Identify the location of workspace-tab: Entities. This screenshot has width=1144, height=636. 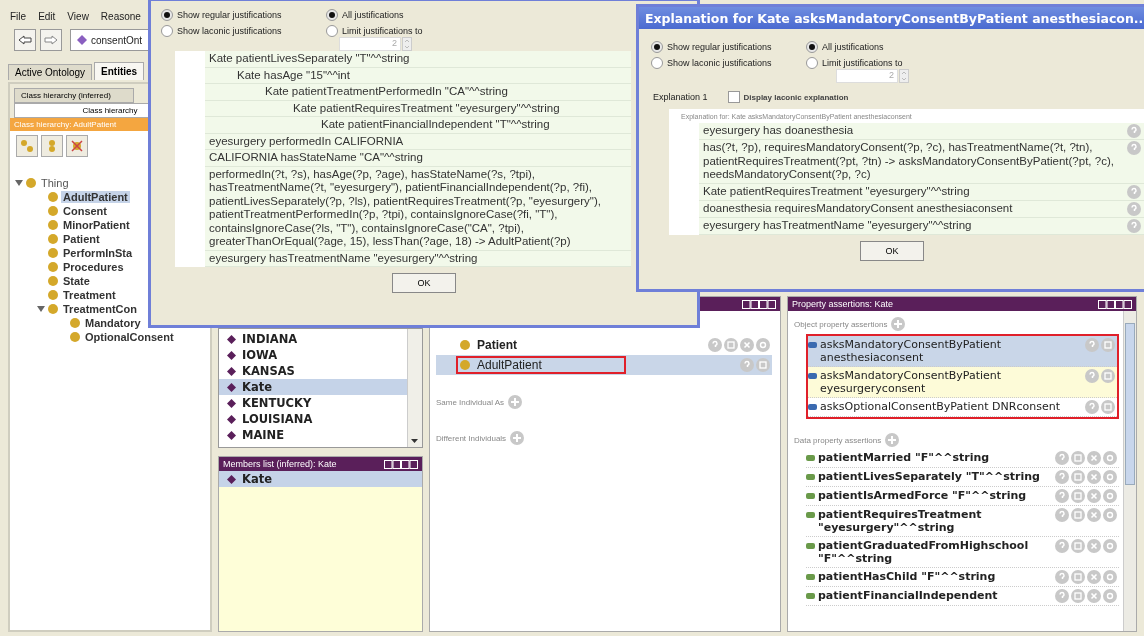
(119, 71).